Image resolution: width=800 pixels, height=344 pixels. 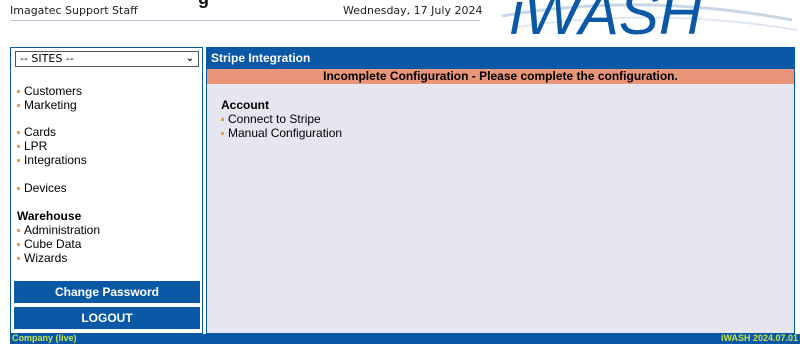 What do you see at coordinates (52, 160) in the screenshot?
I see `sidebar-item-integrations: Integrations` at bounding box center [52, 160].